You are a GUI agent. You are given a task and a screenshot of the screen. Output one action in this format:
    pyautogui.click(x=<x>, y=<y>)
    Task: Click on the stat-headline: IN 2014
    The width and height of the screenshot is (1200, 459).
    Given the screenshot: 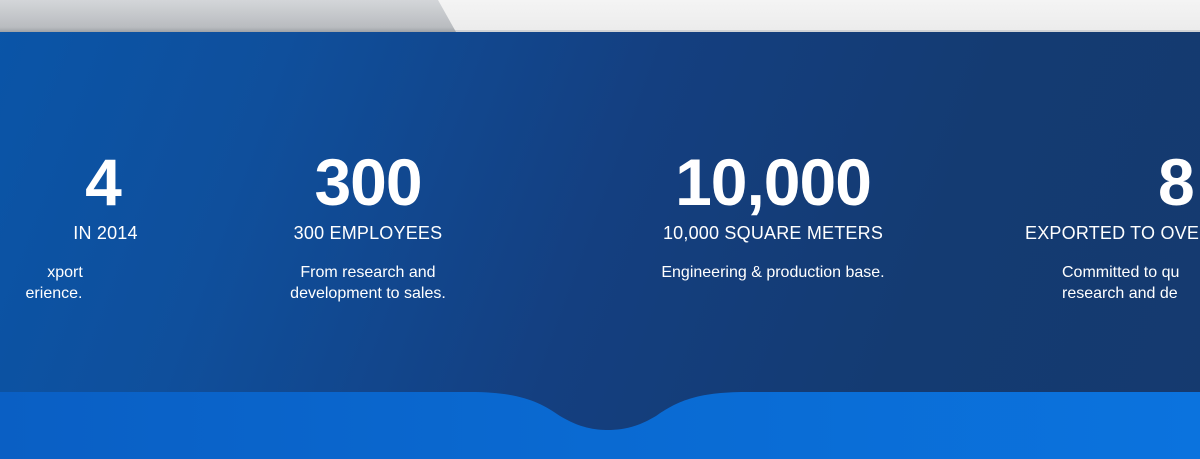 What is the action you would take?
    pyautogui.click(x=105, y=233)
    